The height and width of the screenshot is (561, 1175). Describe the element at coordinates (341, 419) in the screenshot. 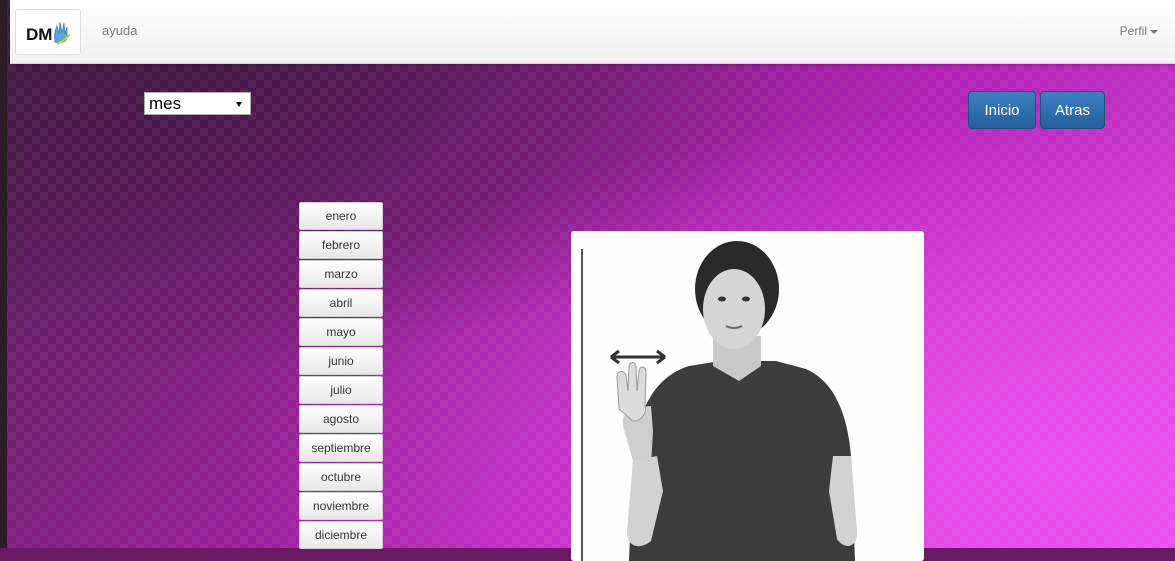

I see `month-item-agosto: agosto` at that location.